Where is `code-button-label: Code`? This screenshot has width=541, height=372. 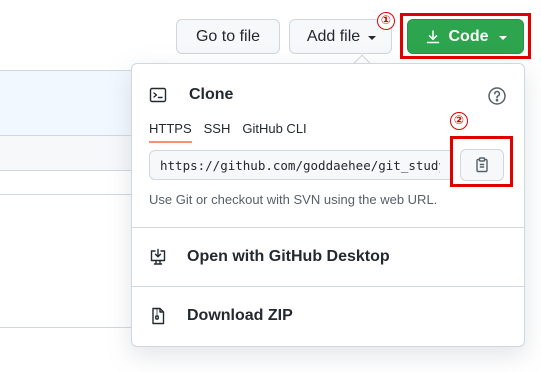
code-button-label: Code is located at coordinates (468, 36).